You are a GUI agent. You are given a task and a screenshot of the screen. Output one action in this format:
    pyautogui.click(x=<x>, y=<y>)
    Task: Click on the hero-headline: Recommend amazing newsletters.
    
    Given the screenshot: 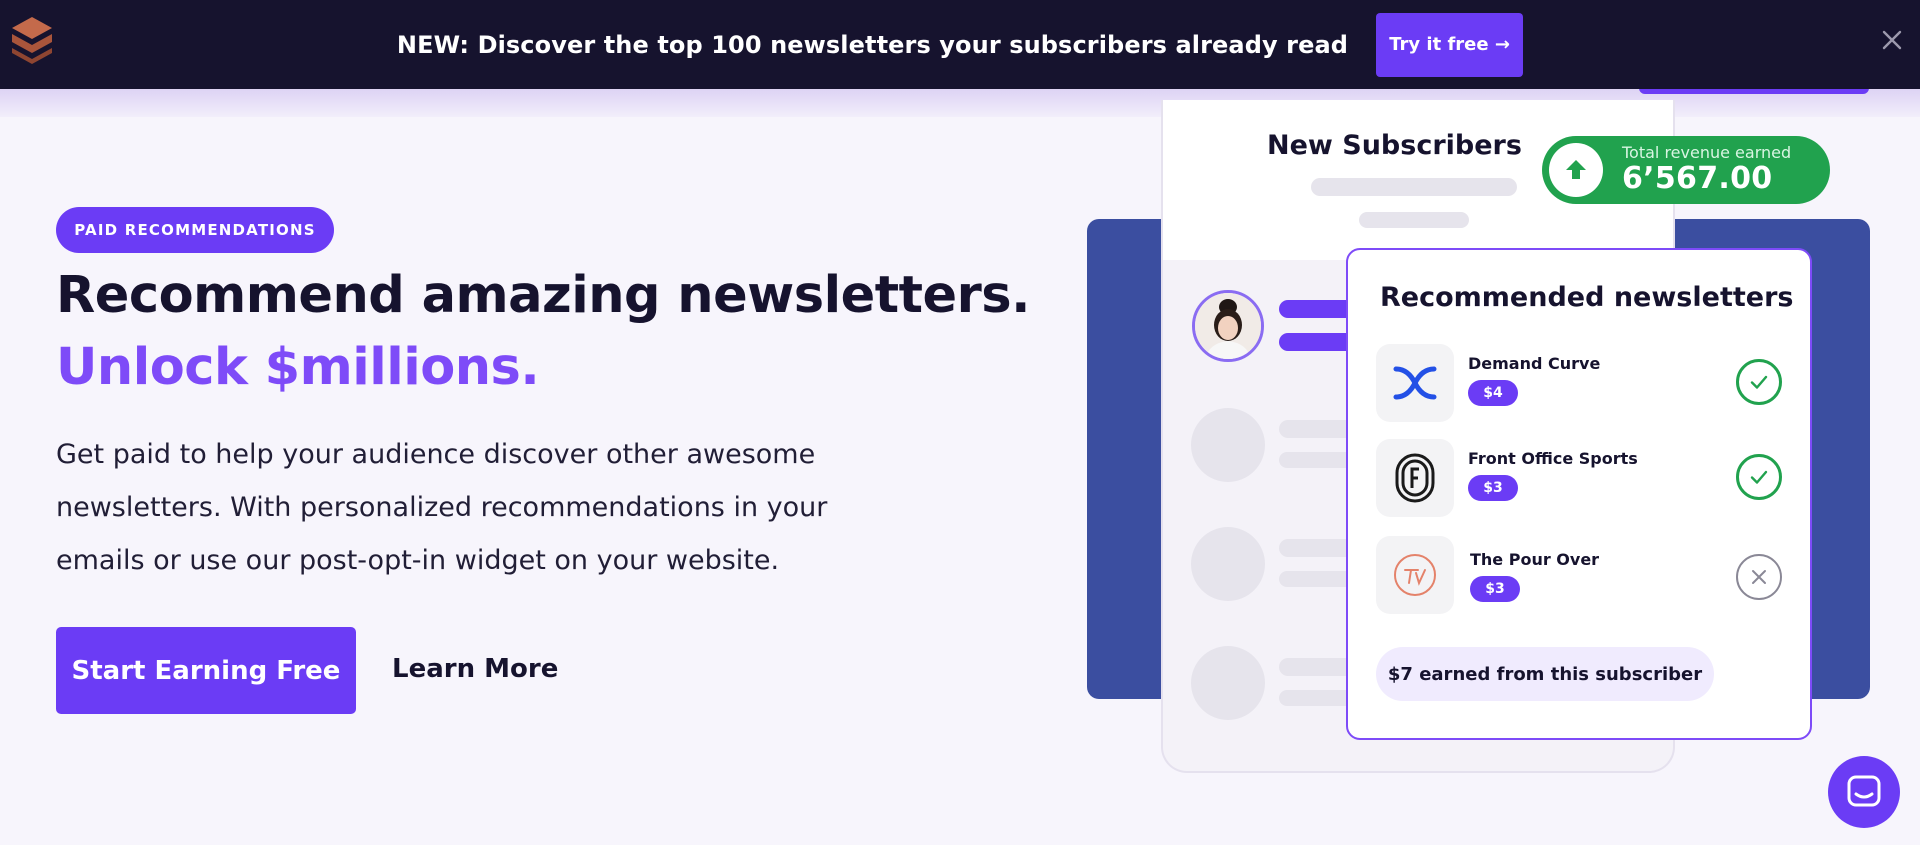 What is the action you would take?
    pyautogui.click(x=543, y=295)
    